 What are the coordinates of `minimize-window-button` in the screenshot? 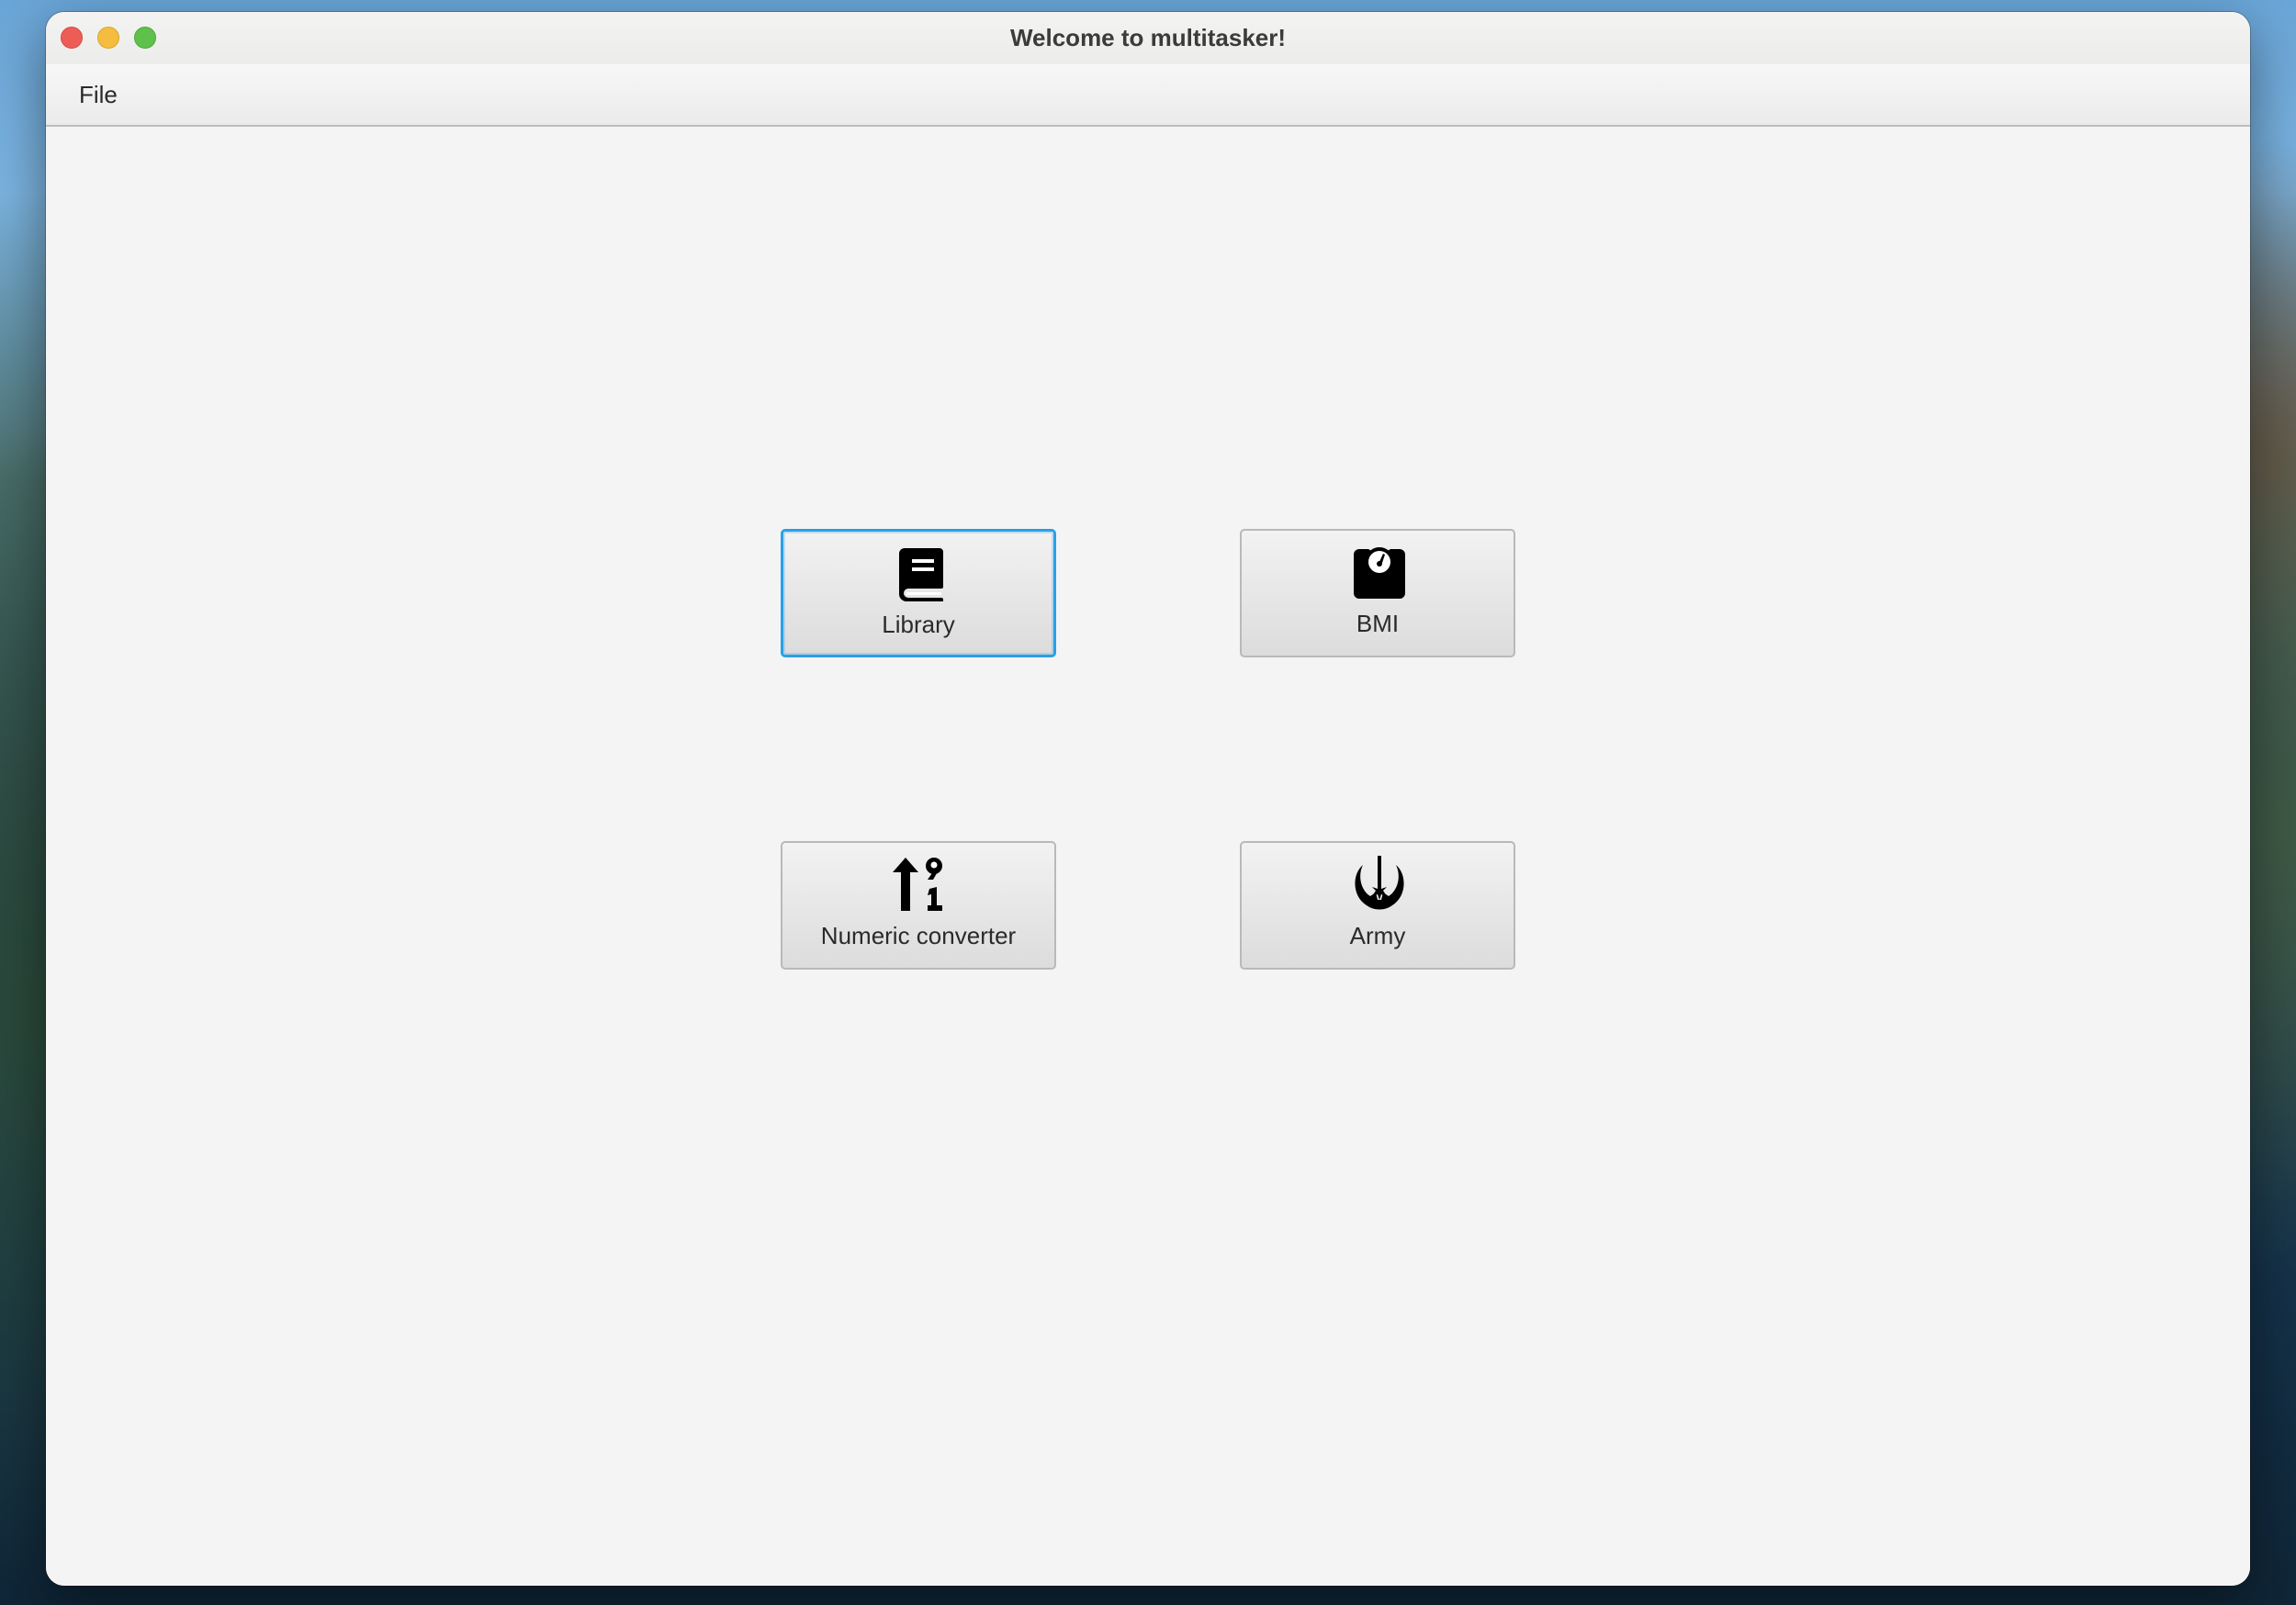 It's located at (108, 38).